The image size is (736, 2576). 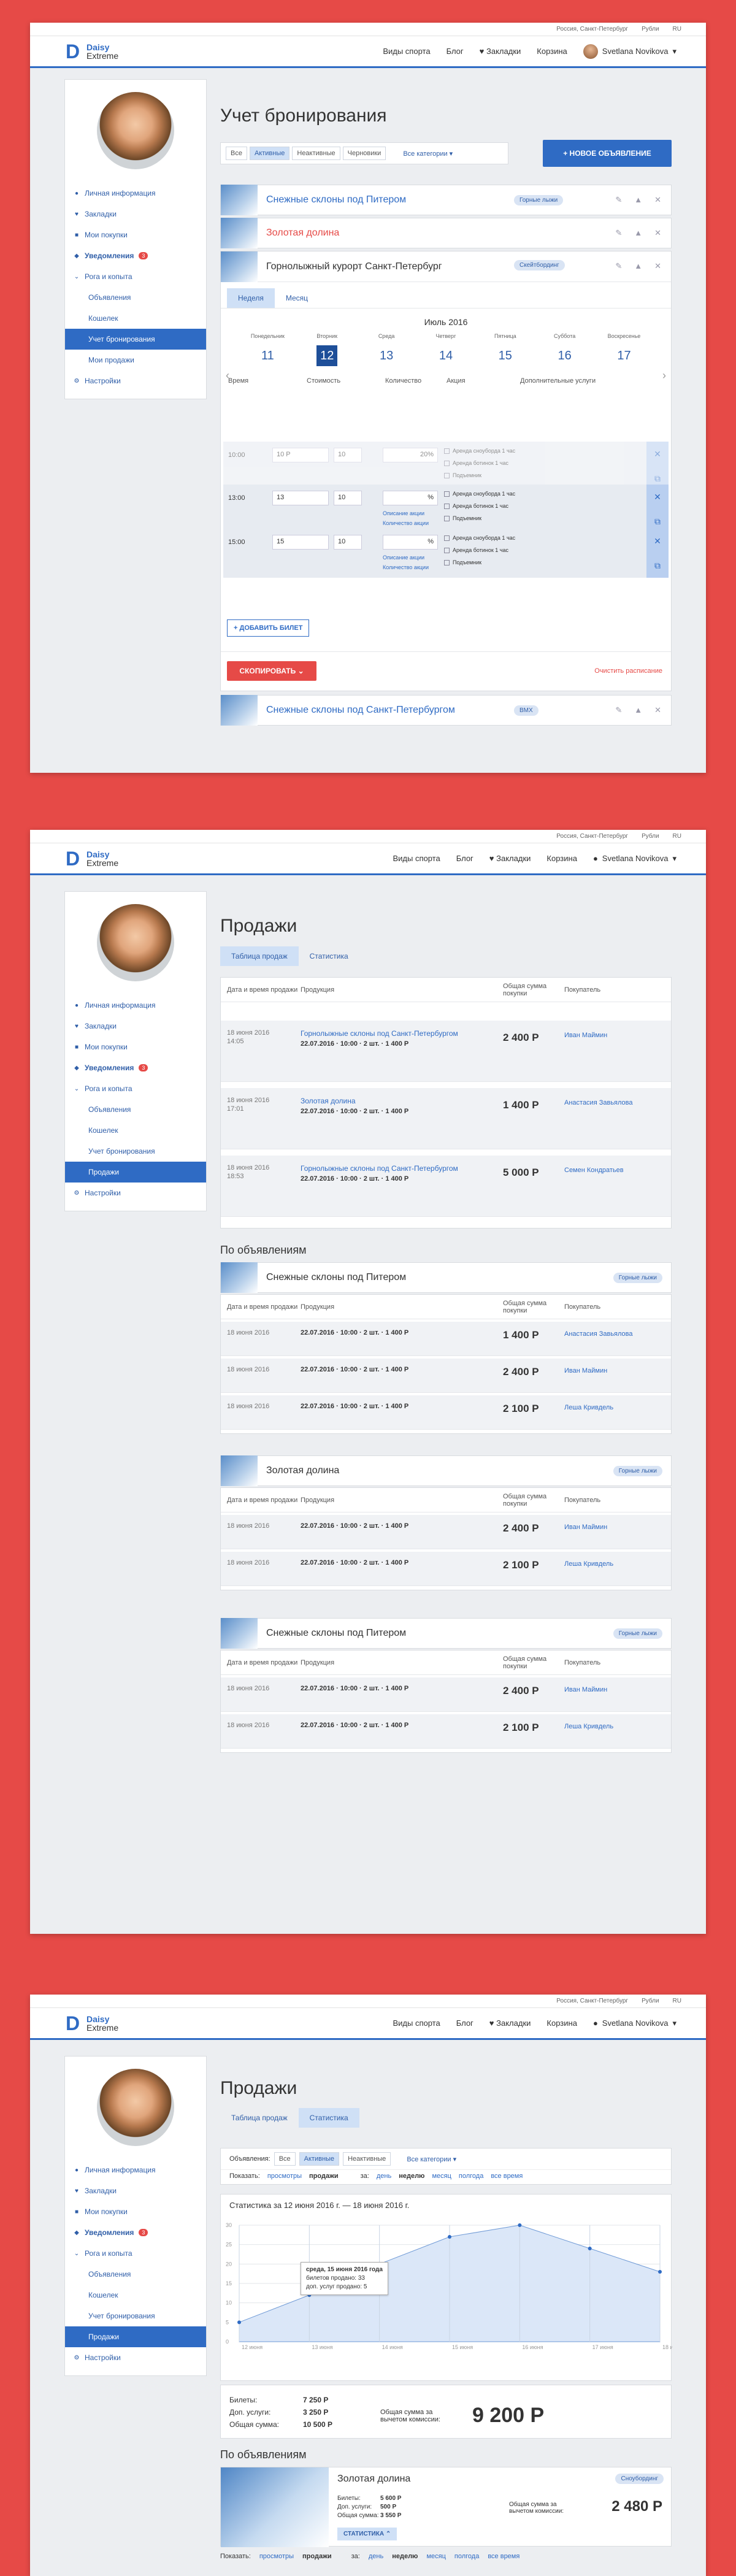 I want to click on next-week-icon: ›, so click(x=664, y=375).